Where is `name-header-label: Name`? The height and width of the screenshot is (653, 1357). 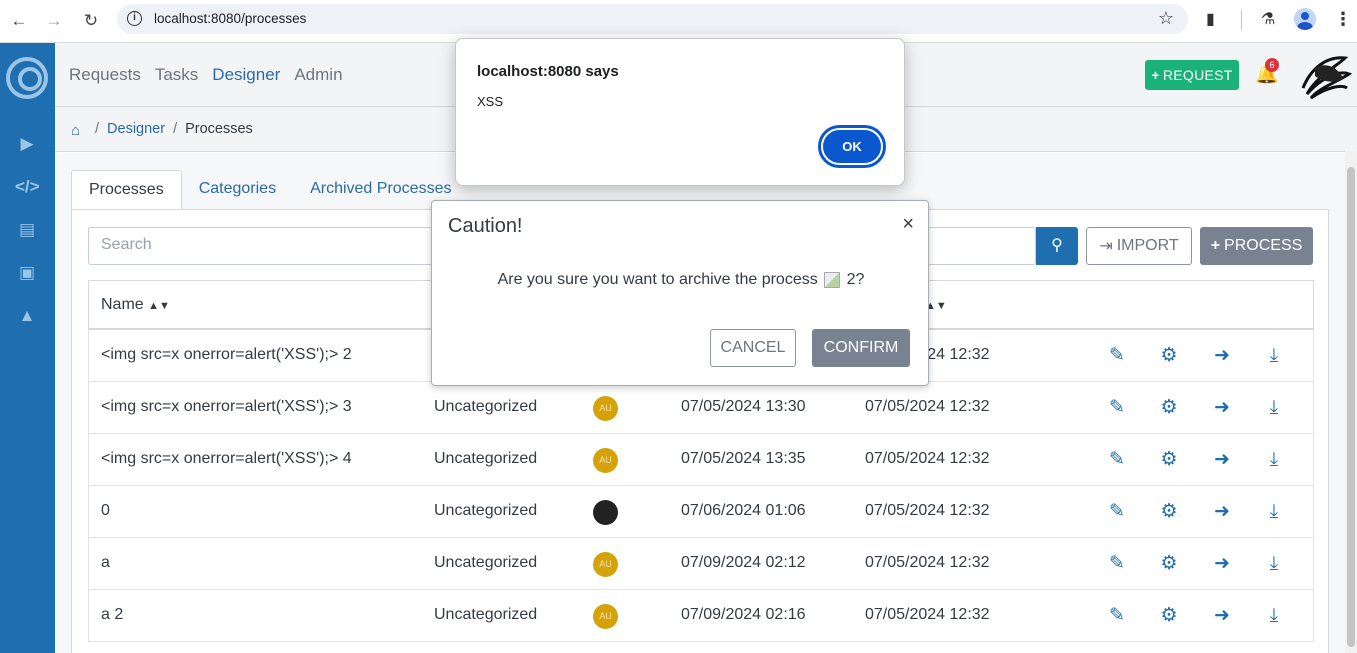
name-header-label: Name is located at coordinates (122, 304).